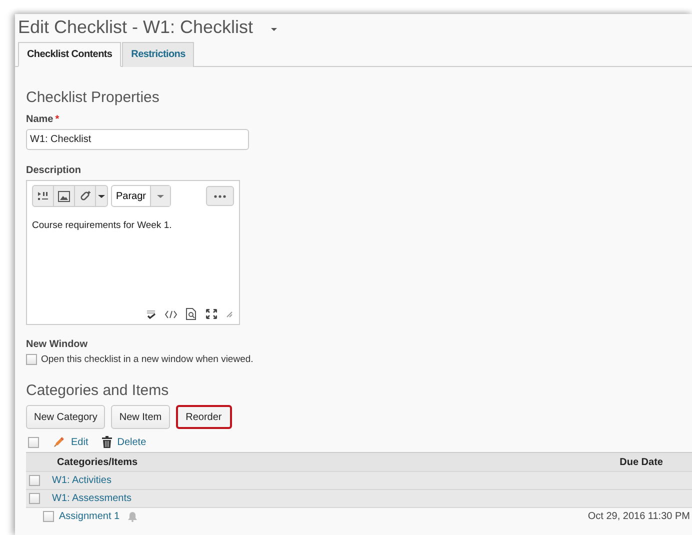 The width and height of the screenshot is (692, 535). What do you see at coordinates (220, 196) in the screenshot?
I see `more-icon` at bounding box center [220, 196].